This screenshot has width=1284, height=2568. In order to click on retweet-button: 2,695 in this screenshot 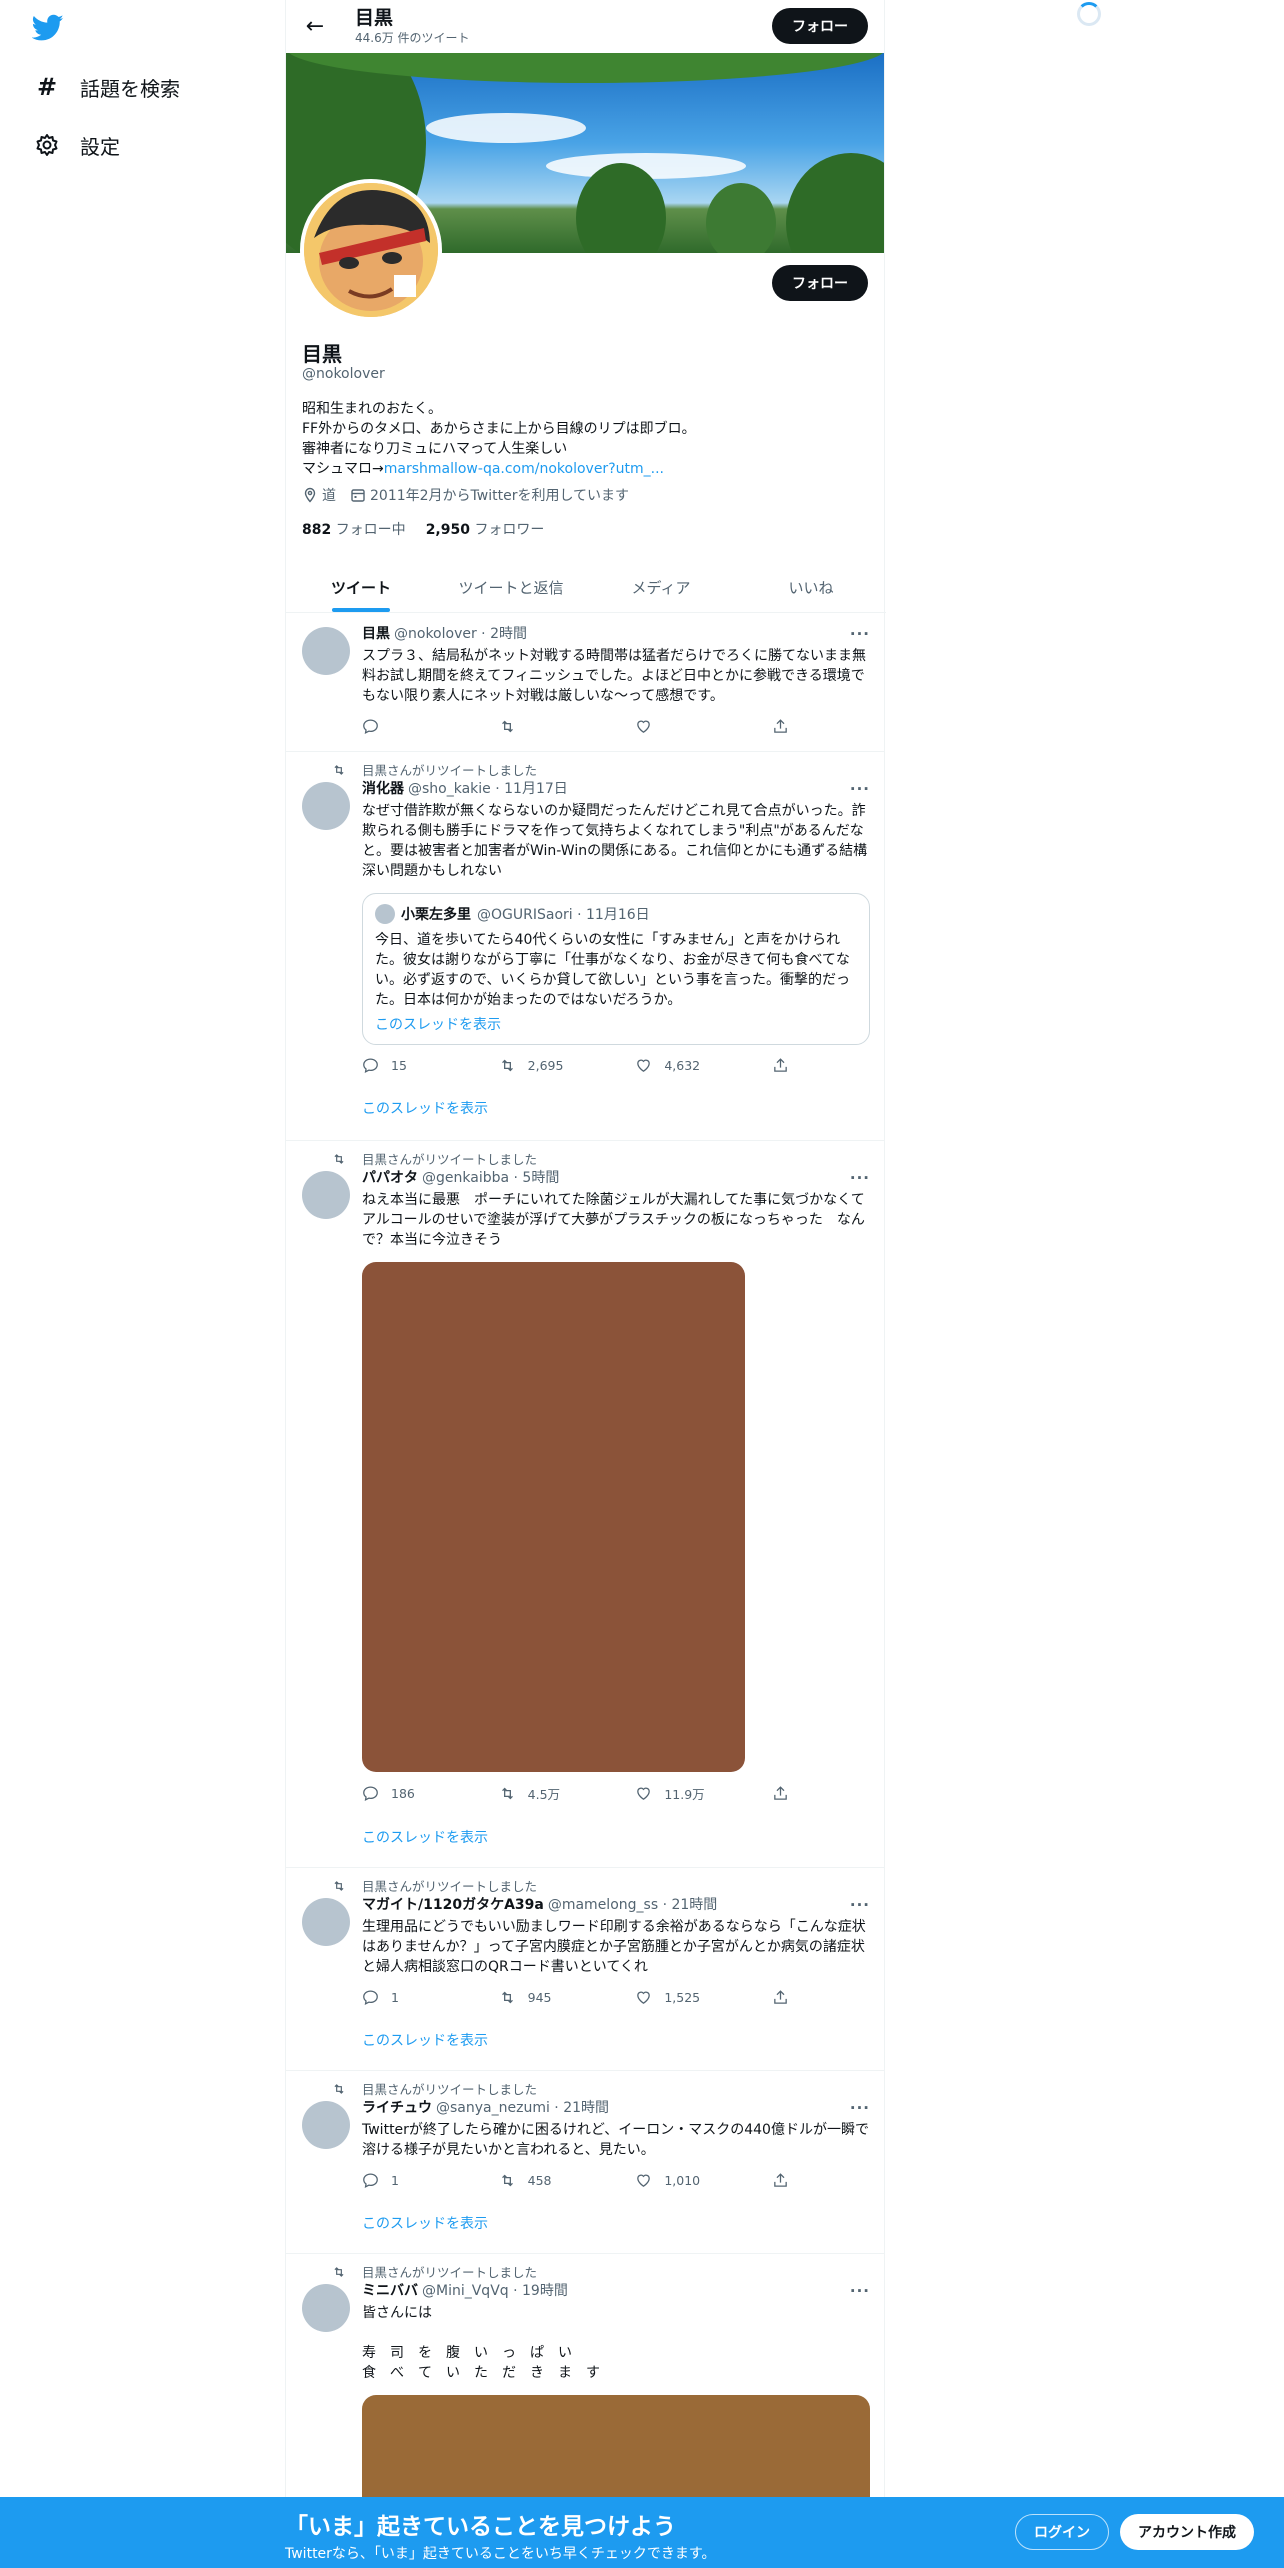, I will do `click(544, 1065)`.